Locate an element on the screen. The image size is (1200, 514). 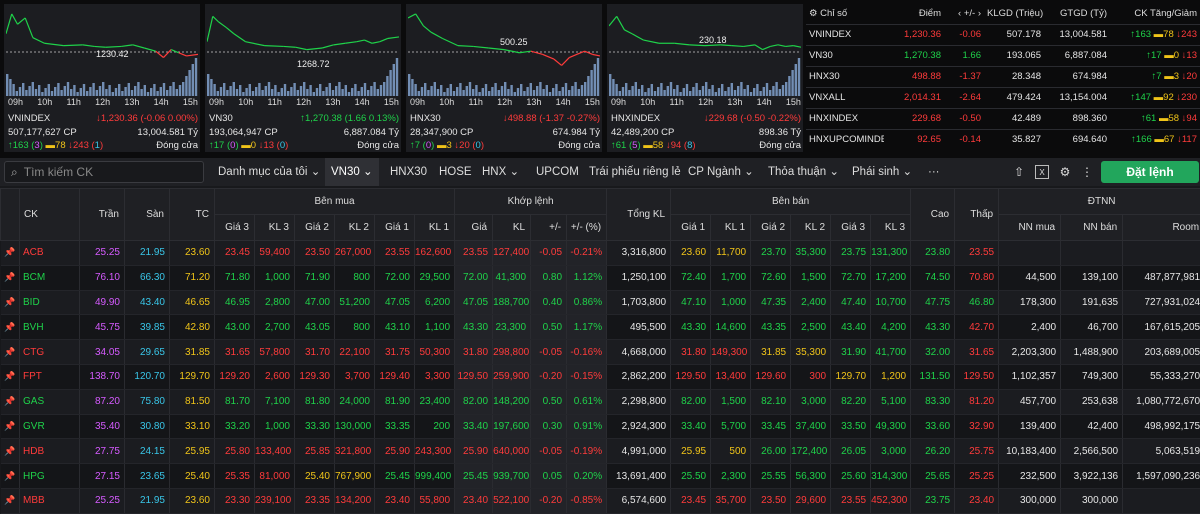
col-gi-2: Giá 2 is located at coordinates (315, 228).